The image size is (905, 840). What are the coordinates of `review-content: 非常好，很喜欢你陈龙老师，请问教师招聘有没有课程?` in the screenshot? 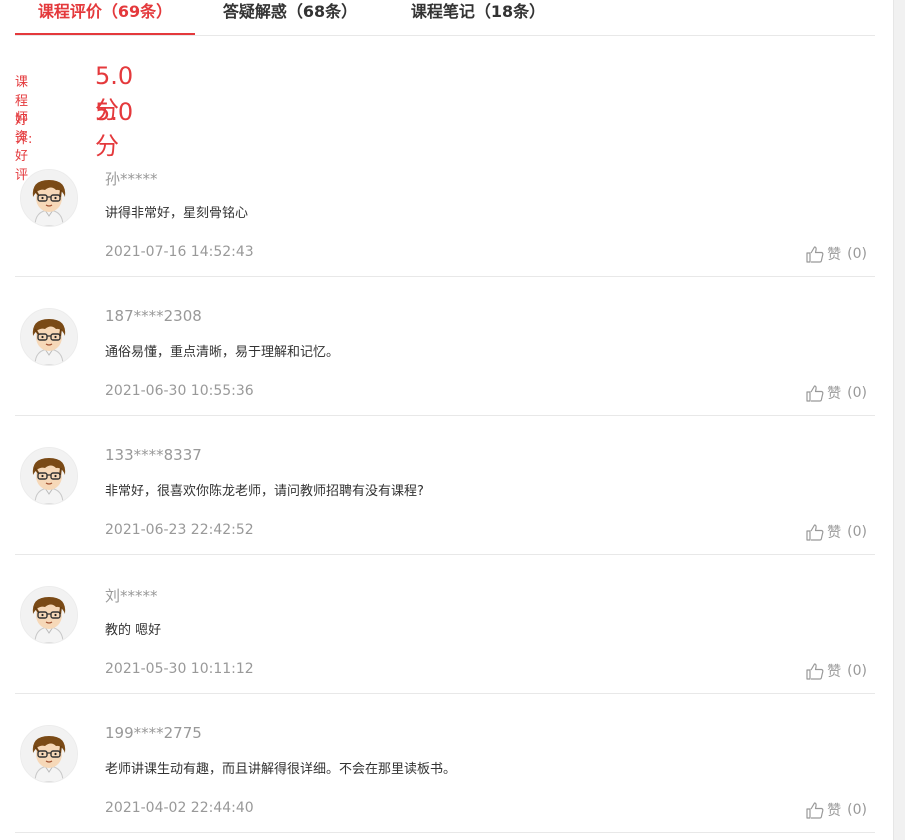 It's located at (264, 491).